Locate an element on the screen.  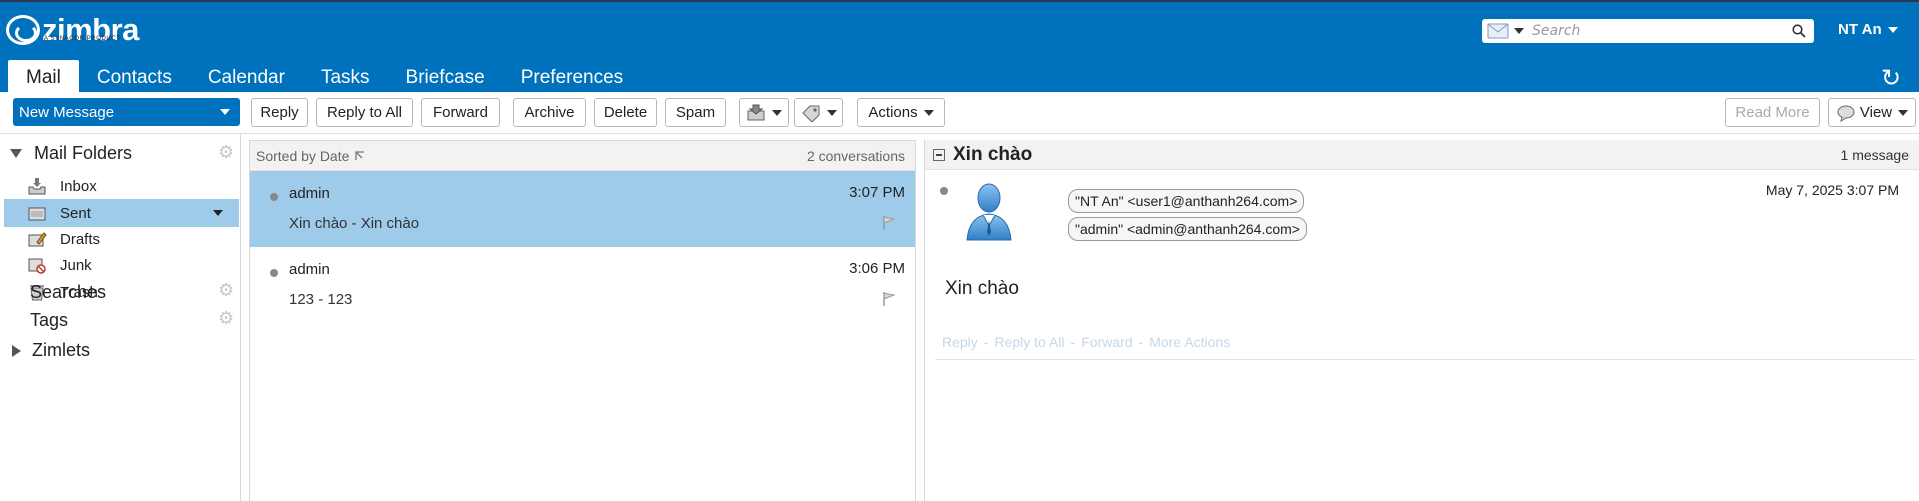
time: 3:07 PM is located at coordinates (877, 192).